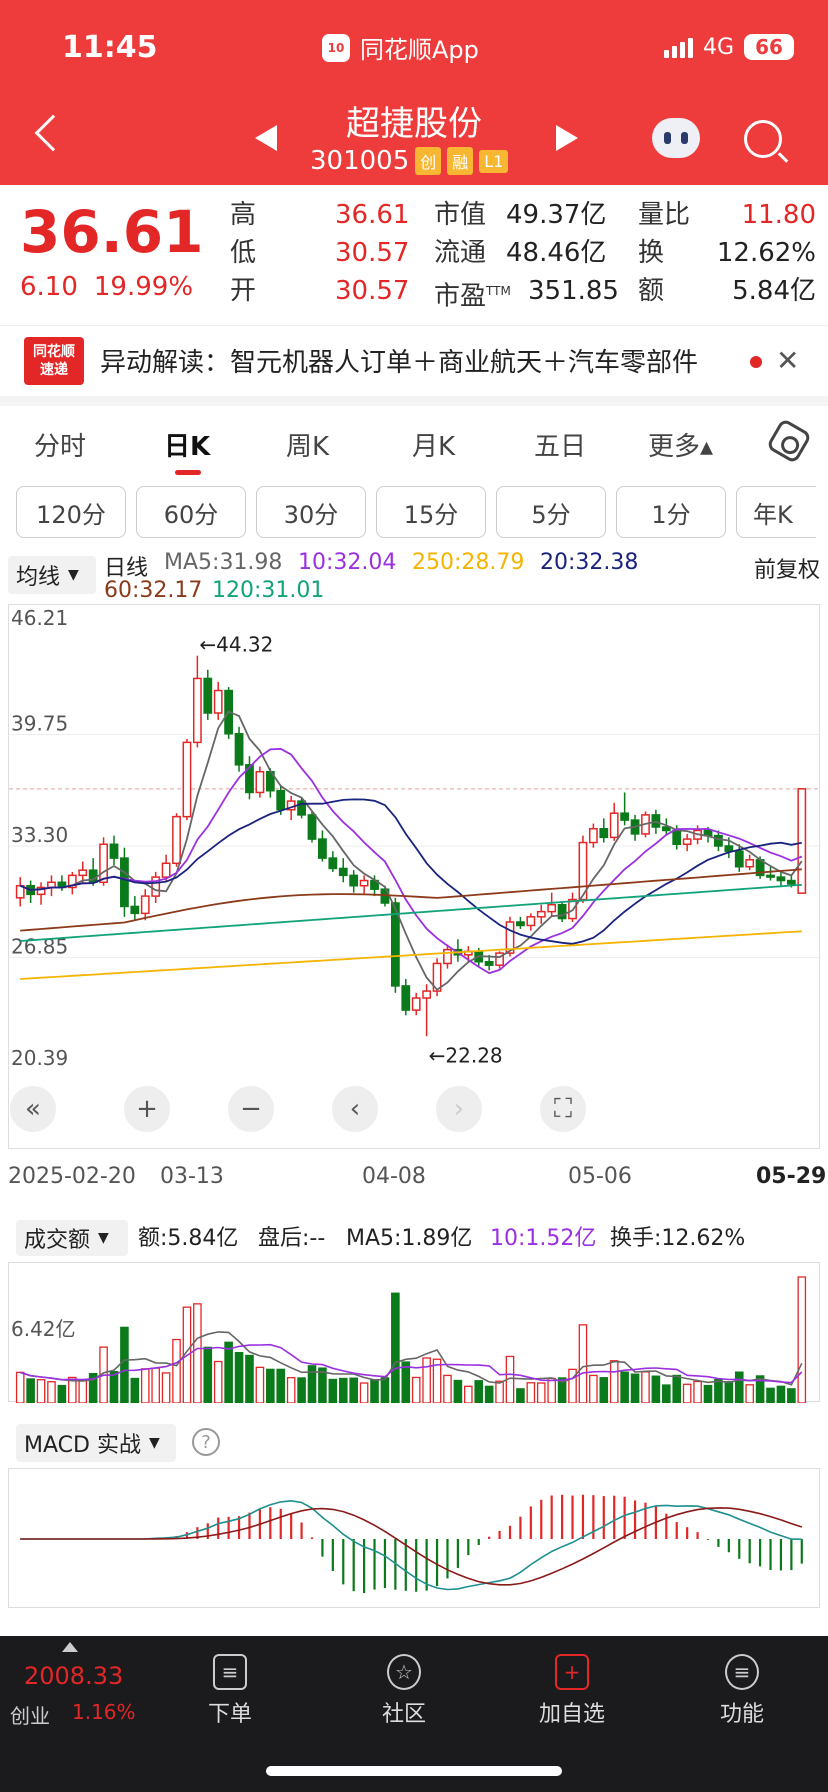 The height and width of the screenshot is (1792, 828). I want to click on quote-labels-1: 高 低 开, so click(243, 253).